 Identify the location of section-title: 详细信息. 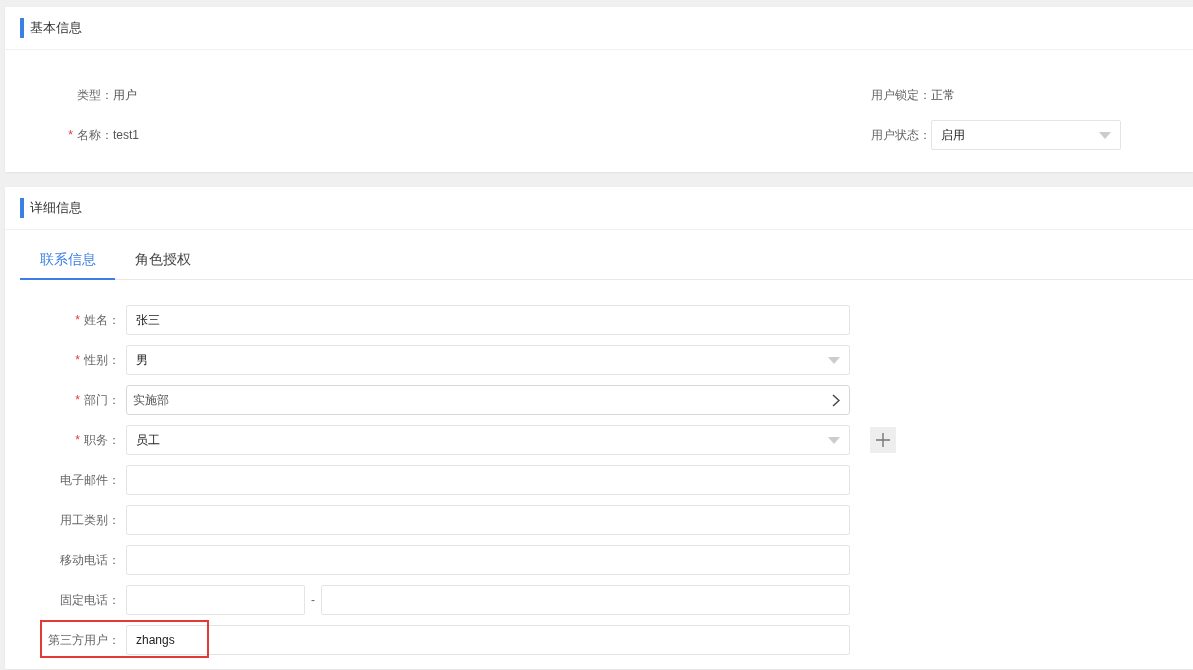
(56, 208).